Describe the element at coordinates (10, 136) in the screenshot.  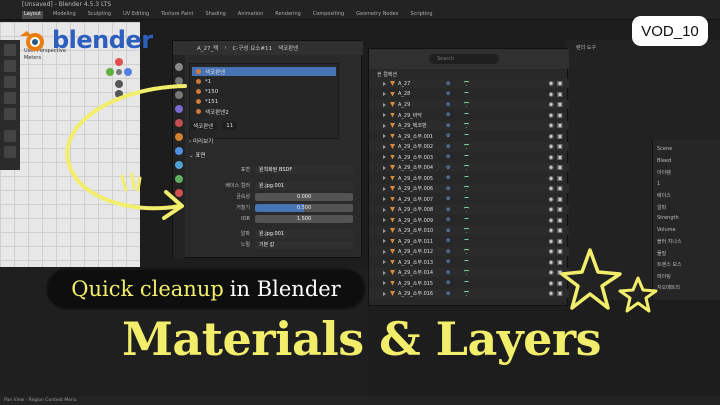
I see `annotate-tool-icon` at that location.